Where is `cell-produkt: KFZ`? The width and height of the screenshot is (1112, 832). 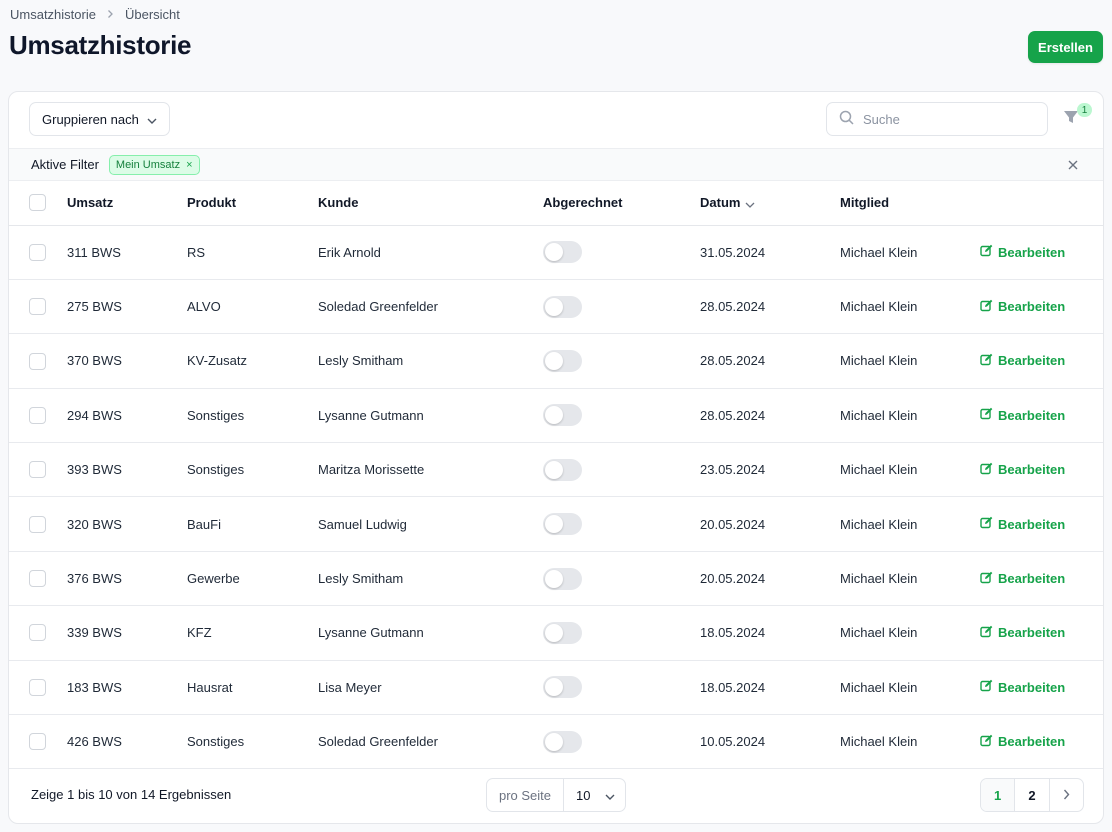
cell-produkt: KFZ is located at coordinates (199, 633).